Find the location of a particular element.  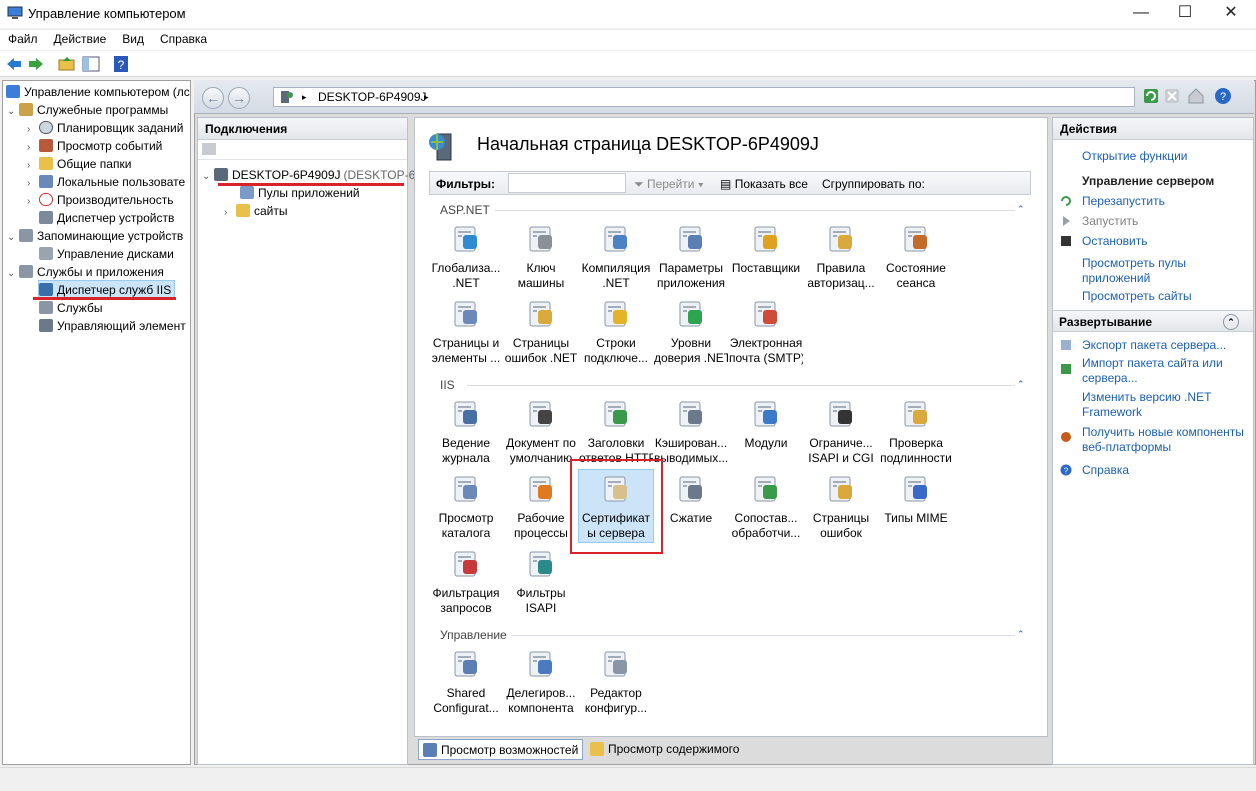

refresh-icon is located at coordinates (1151, 96).